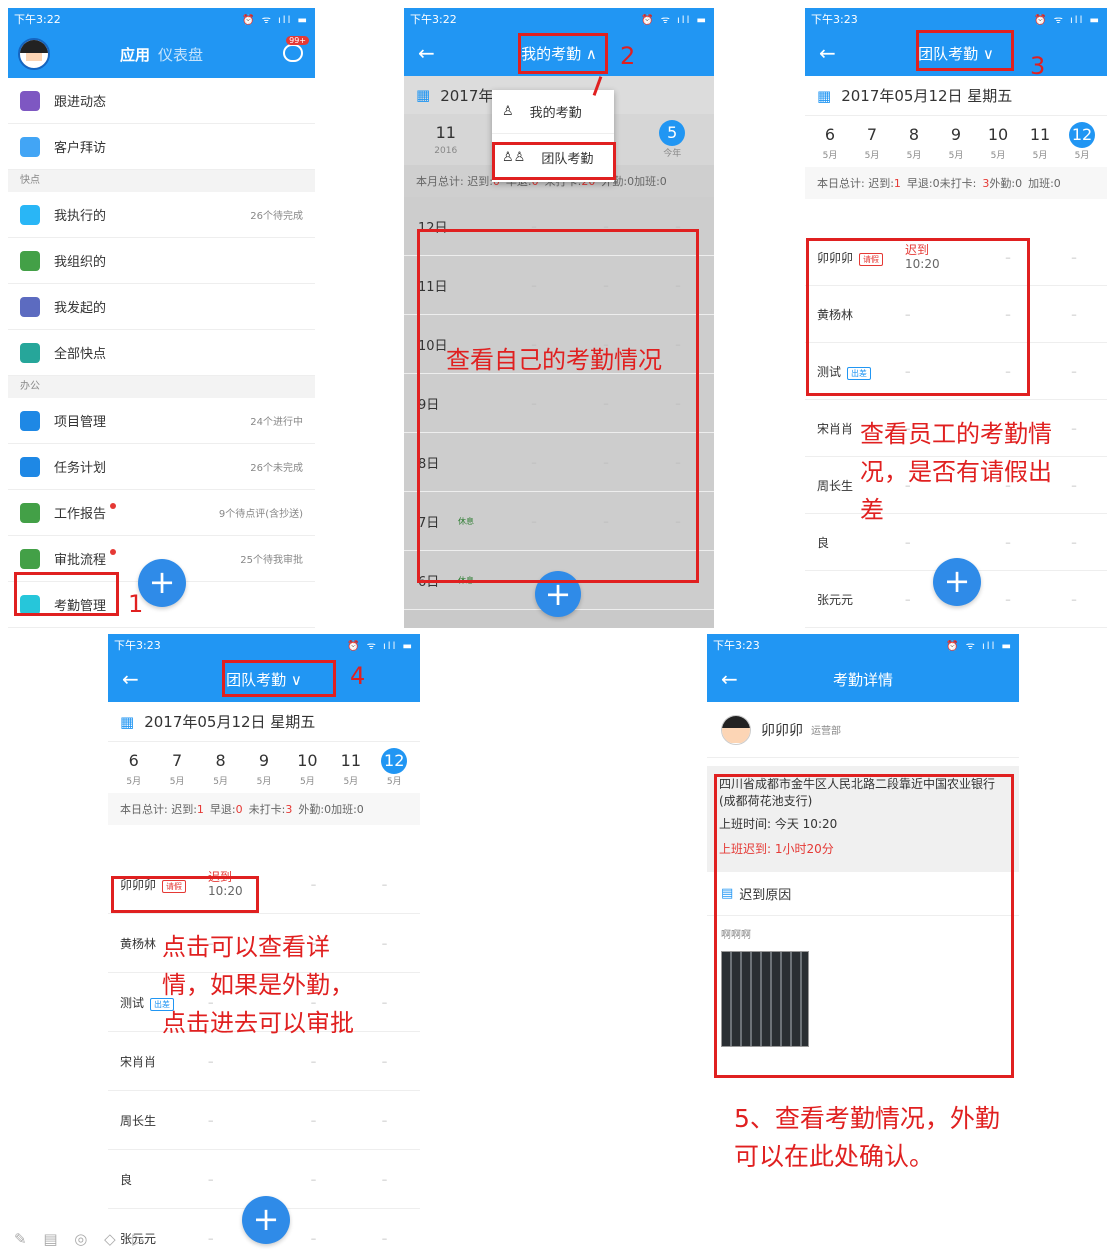  Describe the element at coordinates (289, 809) in the screenshot. I see `summary-part: 3` at that location.